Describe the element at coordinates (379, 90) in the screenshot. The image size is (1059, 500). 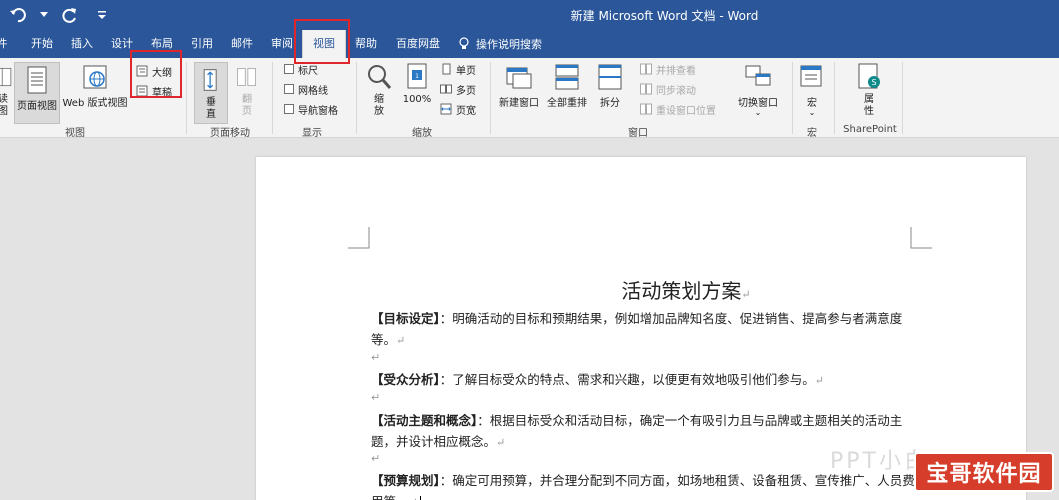
I see `zoom-button: 缩 放` at that location.